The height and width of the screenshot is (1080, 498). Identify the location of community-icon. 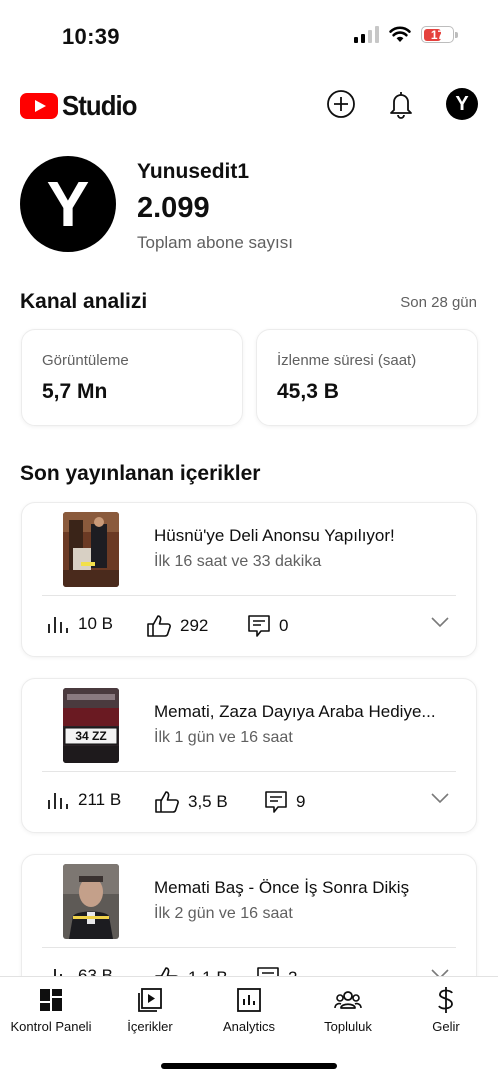
(348, 1000).